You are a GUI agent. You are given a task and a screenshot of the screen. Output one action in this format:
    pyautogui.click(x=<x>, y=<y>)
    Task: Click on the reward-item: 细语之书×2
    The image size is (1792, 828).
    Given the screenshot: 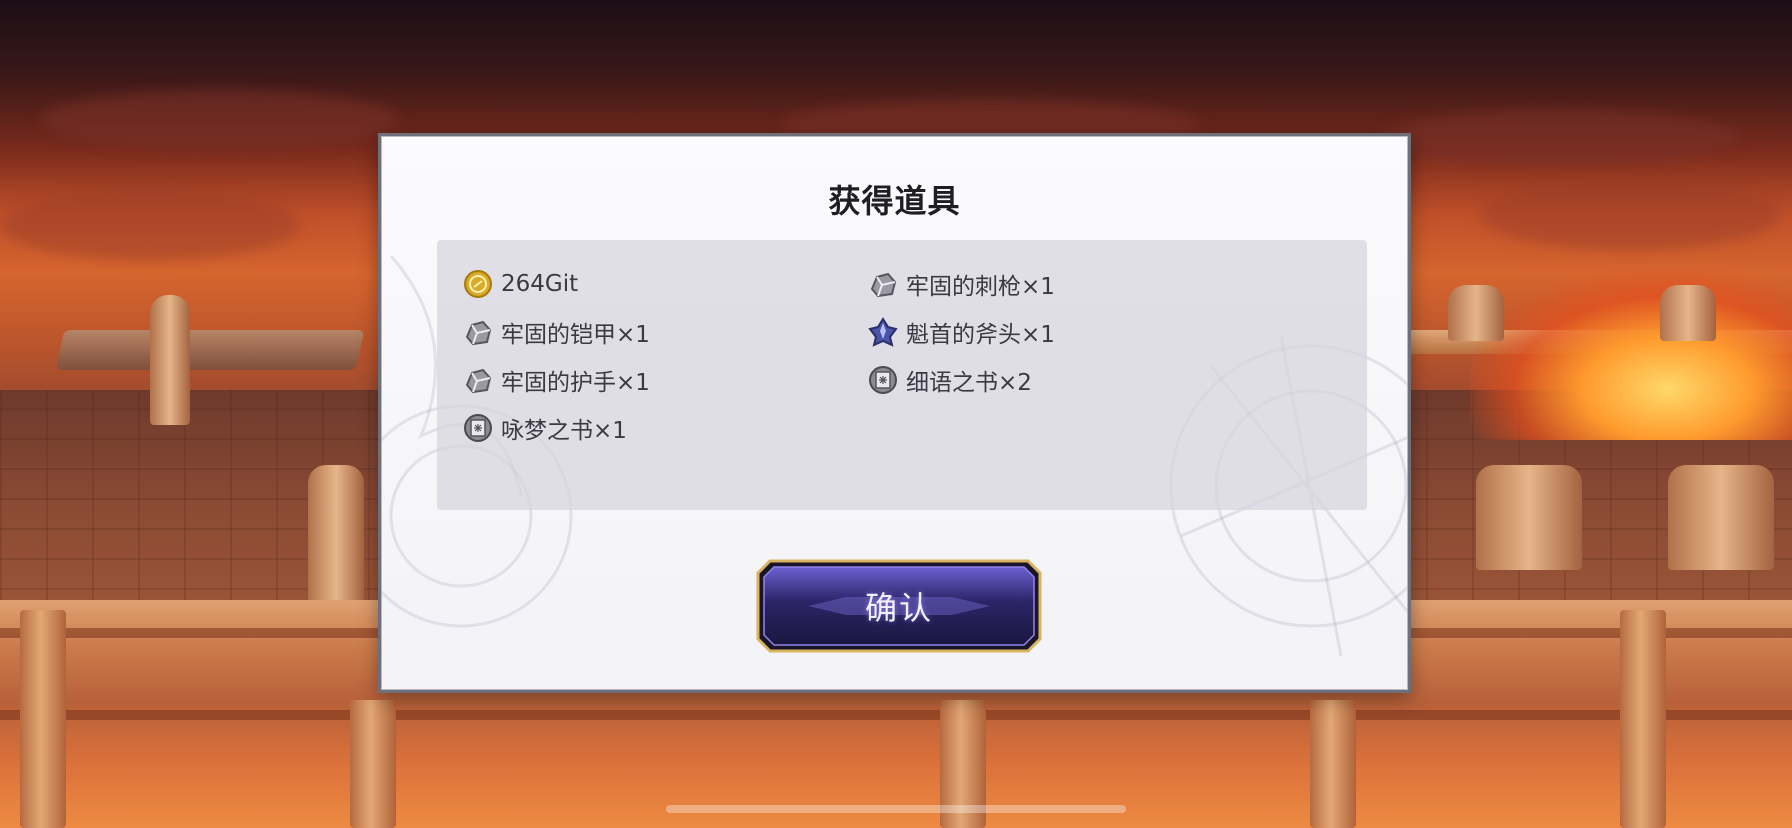 What is the action you would take?
    pyautogui.click(x=950, y=380)
    